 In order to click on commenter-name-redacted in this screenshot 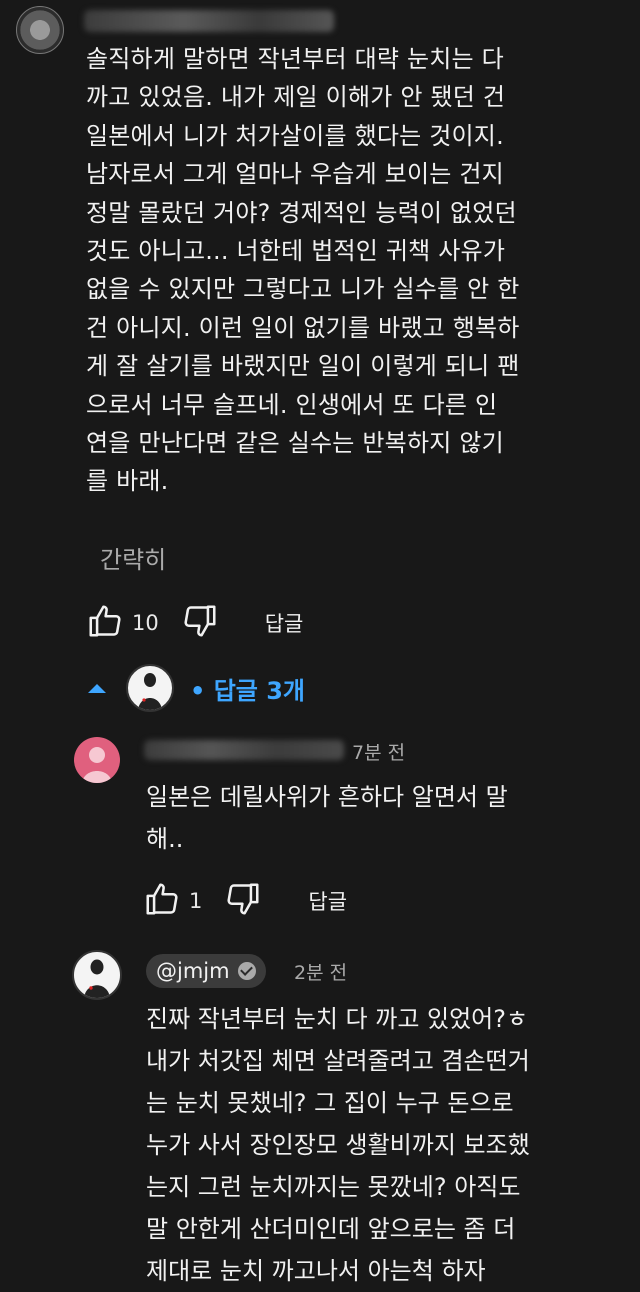, I will do `click(209, 21)`.